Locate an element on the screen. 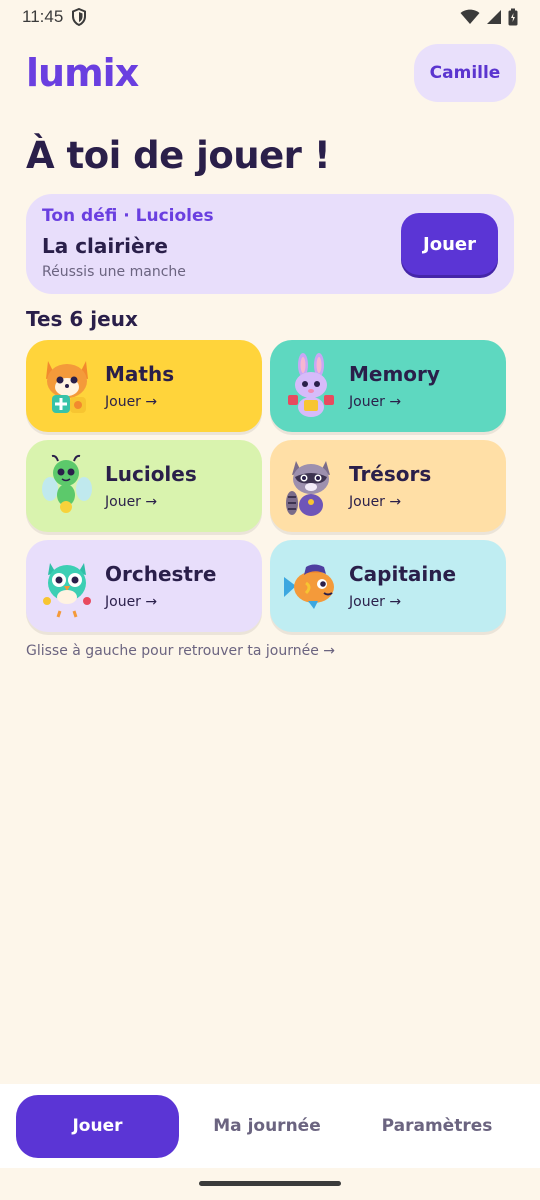 This screenshot has height=1200, width=540. app-header: lumix Camille is located at coordinates (271, 73).